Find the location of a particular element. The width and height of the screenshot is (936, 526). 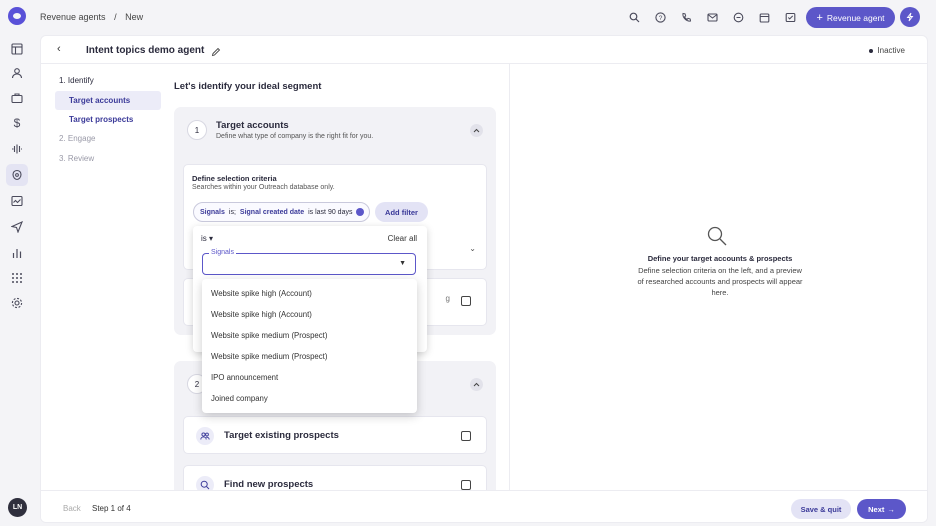

chip-signals: Signals is located at coordinates (212, 212).